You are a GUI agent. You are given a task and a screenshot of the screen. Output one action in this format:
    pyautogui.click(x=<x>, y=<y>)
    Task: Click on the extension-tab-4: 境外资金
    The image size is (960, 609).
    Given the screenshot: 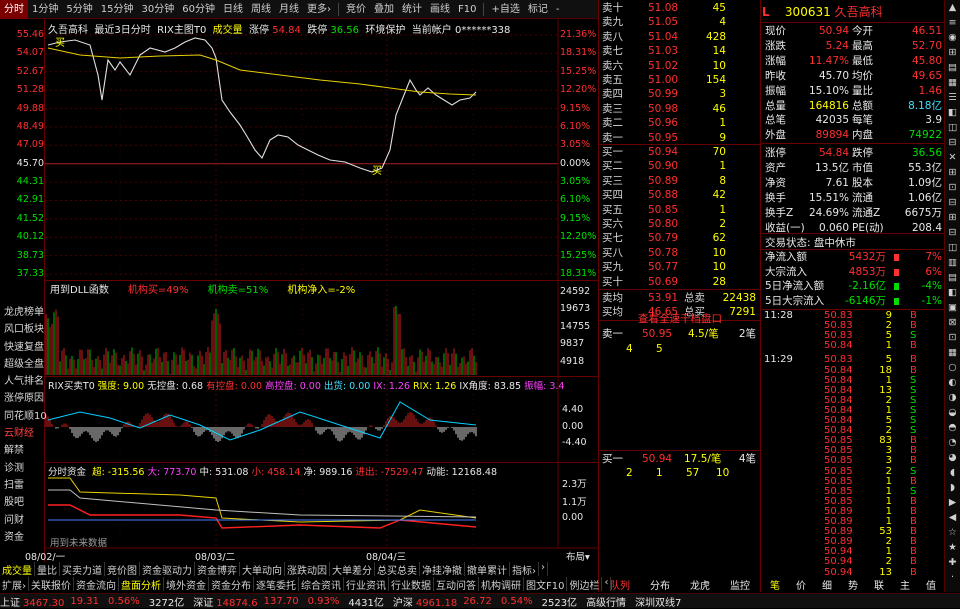 What is the action you would take?
    pyautogui.click(x=186, y=584)
    